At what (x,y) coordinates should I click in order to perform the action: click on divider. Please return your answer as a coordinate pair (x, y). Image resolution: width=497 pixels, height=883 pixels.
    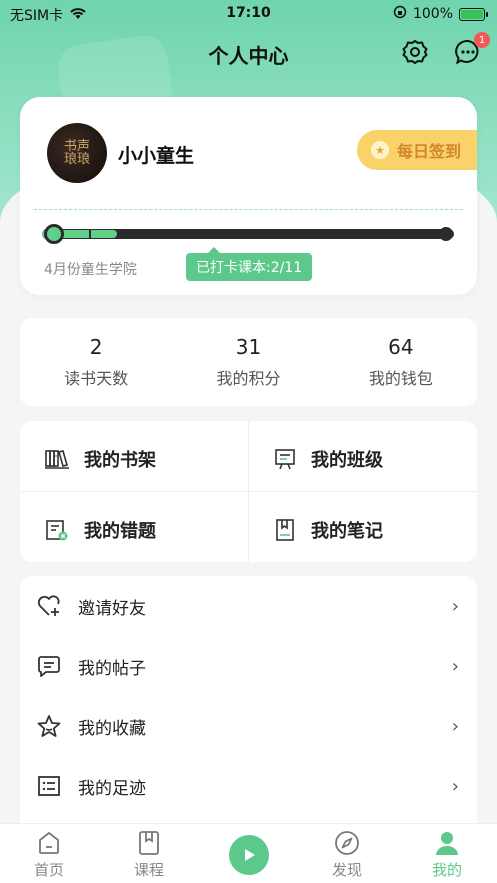
    Looking at the image, I should click on (248, 209).